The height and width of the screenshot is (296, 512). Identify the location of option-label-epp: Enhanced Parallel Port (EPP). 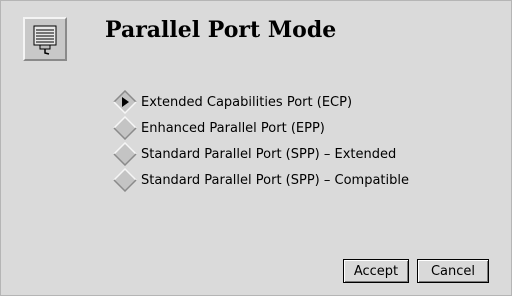
(233, 128).